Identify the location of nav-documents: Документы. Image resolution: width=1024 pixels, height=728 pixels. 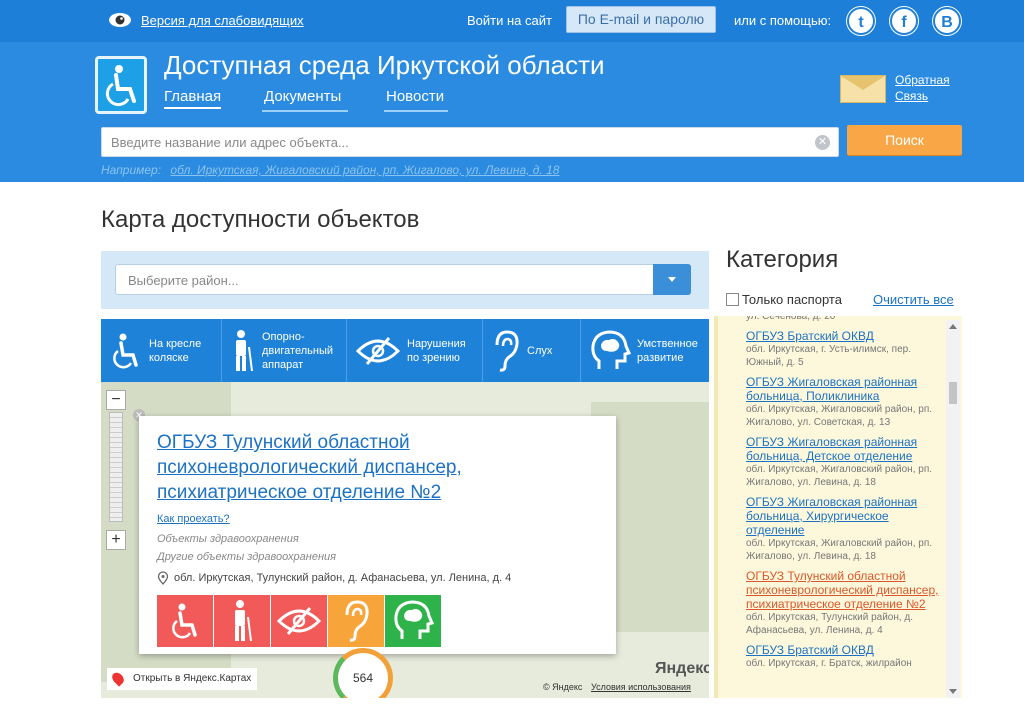
(302, 96).